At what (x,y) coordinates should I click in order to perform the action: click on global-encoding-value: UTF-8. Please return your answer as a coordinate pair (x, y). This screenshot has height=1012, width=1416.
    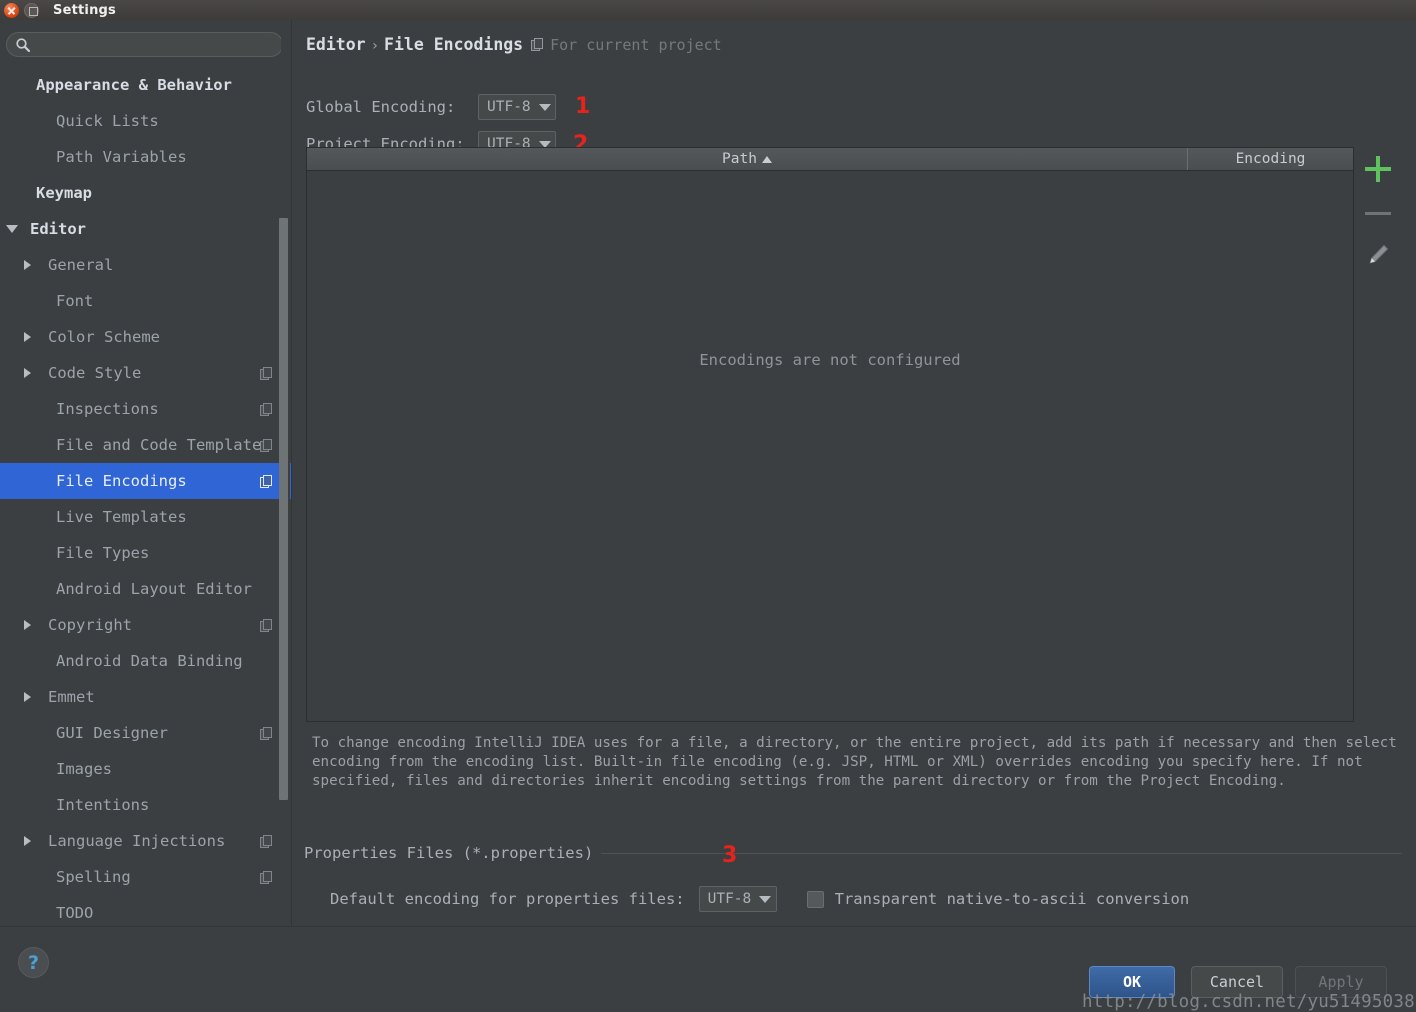
    Looking at the image, I should click on (509, 107).